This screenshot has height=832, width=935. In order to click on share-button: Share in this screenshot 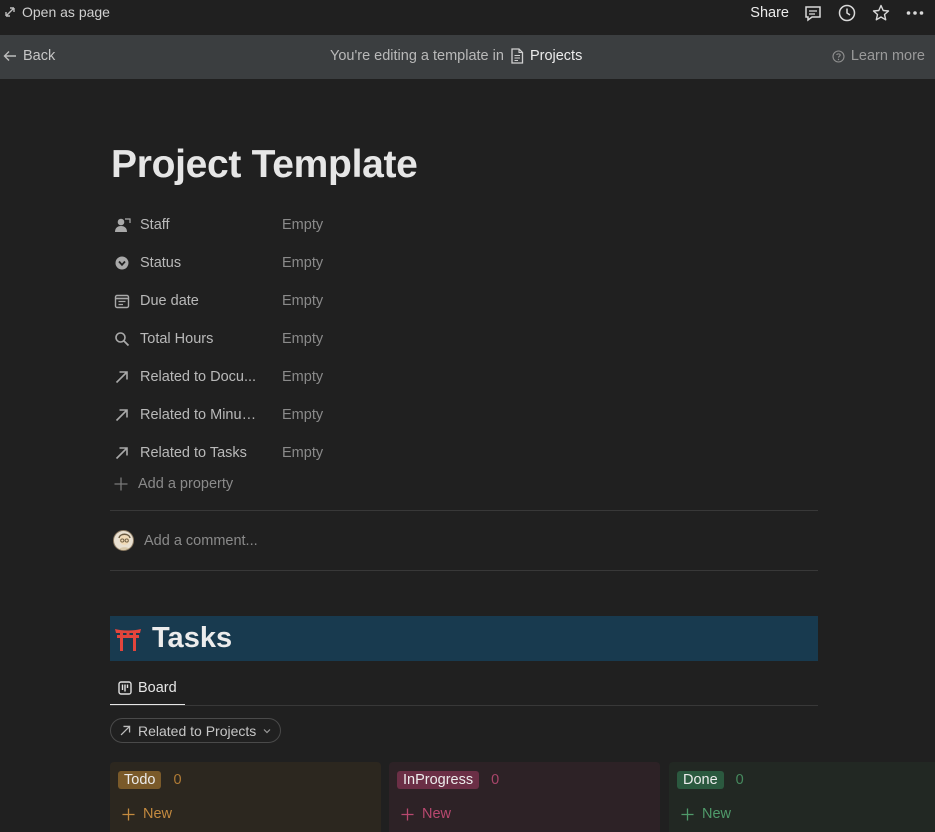, I will do `click(769, 13)`.